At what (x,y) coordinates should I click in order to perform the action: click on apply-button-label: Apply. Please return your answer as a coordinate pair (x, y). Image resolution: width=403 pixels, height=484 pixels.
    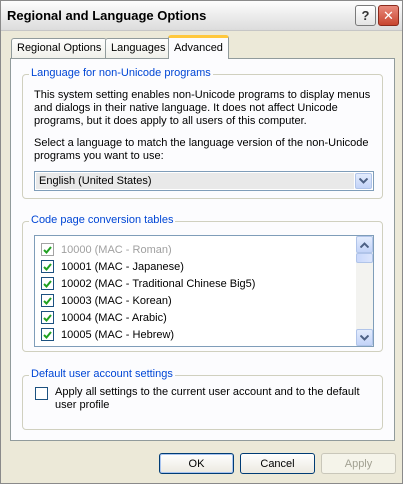
    Looking at the image, I should click on (358, 463).